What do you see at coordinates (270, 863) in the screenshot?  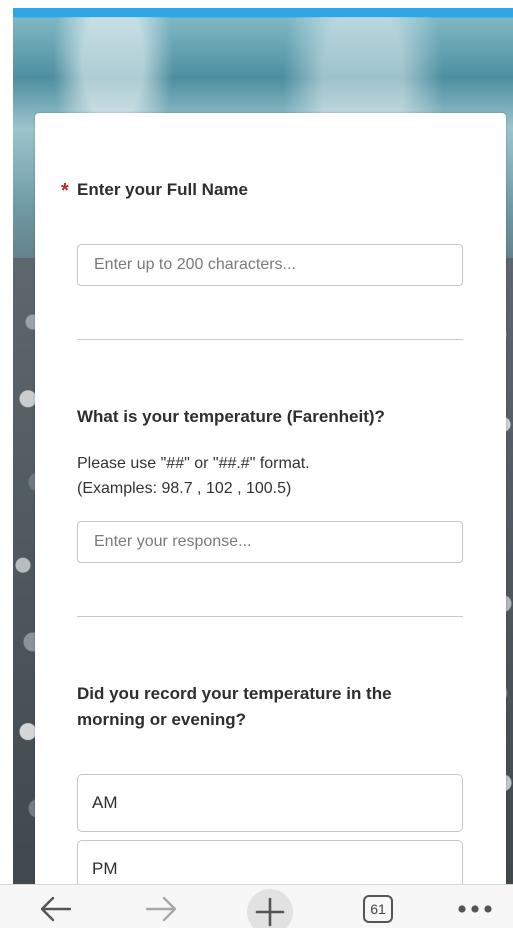 I see `choice-option-pm: PM` at bounding box center [270, 863].